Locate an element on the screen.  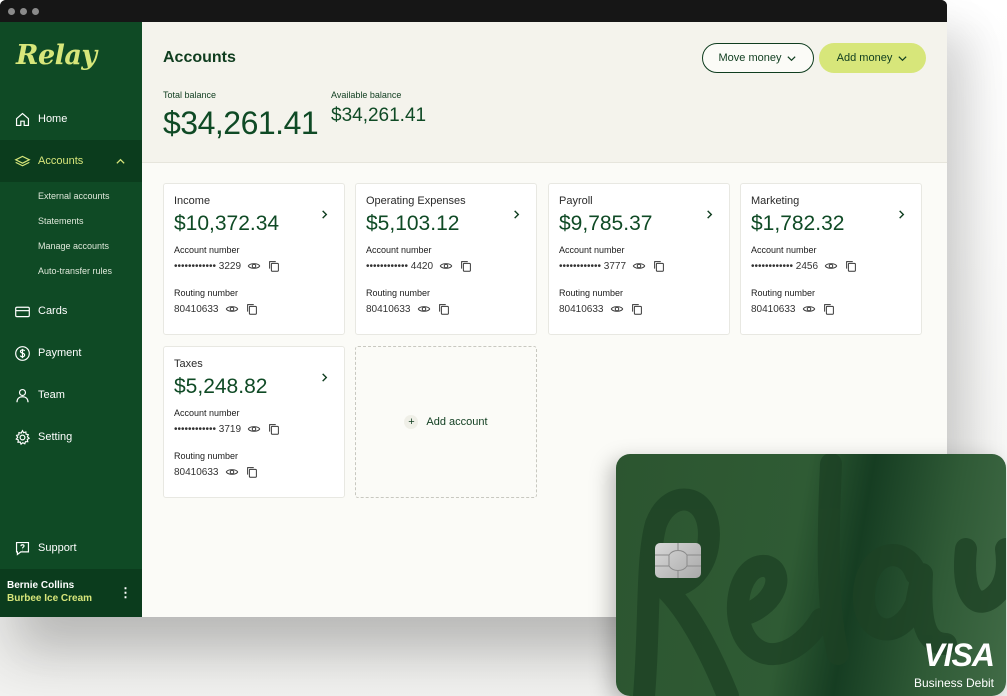
visa-logo: VISA is located at coordinates (959, 655).